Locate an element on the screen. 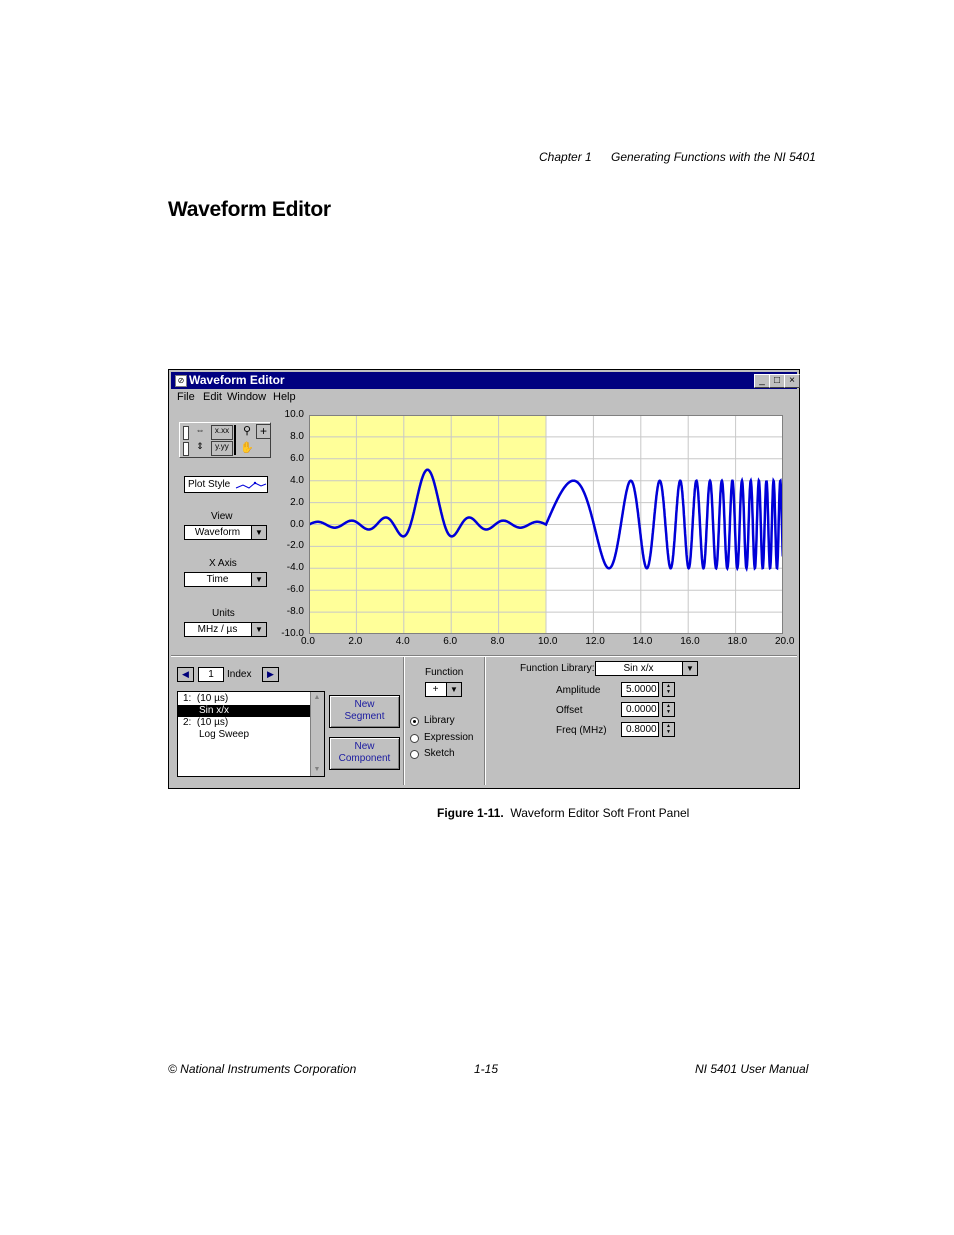  palette-divider is located at coordinates (235, 440).